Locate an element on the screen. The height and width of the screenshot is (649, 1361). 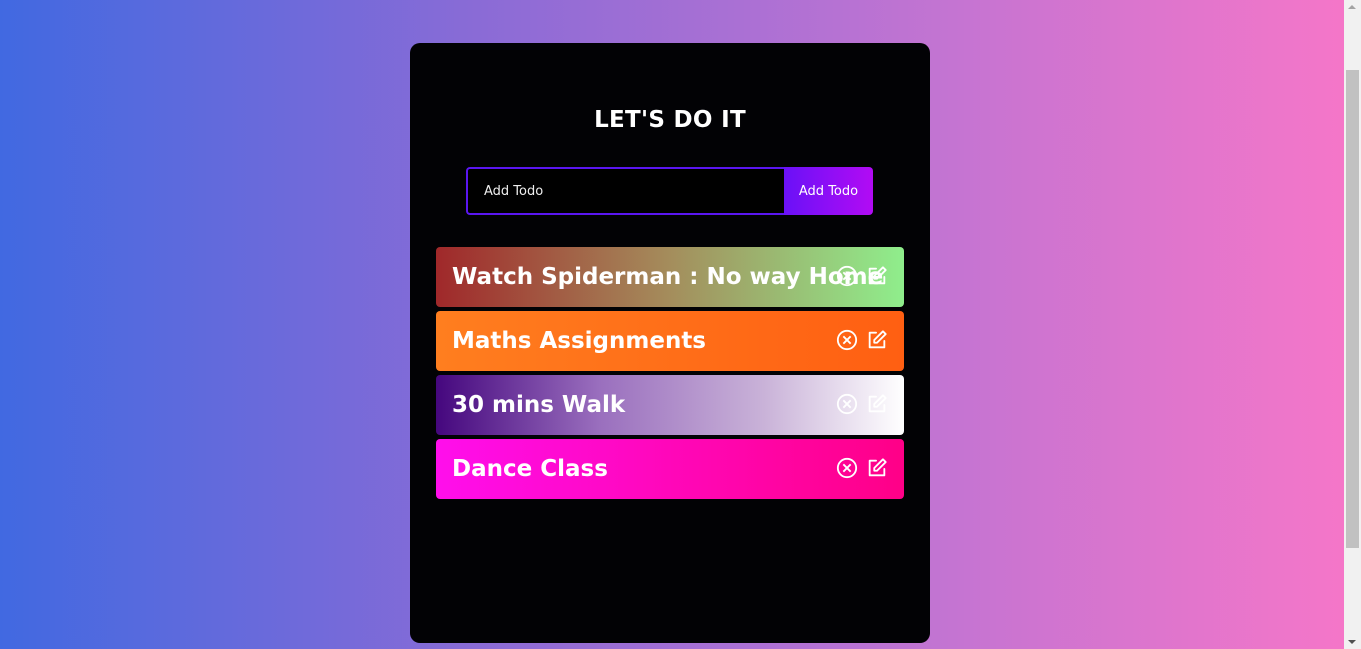
todo-item-text: 30 mins Walk is located at coordinates (538, 405).